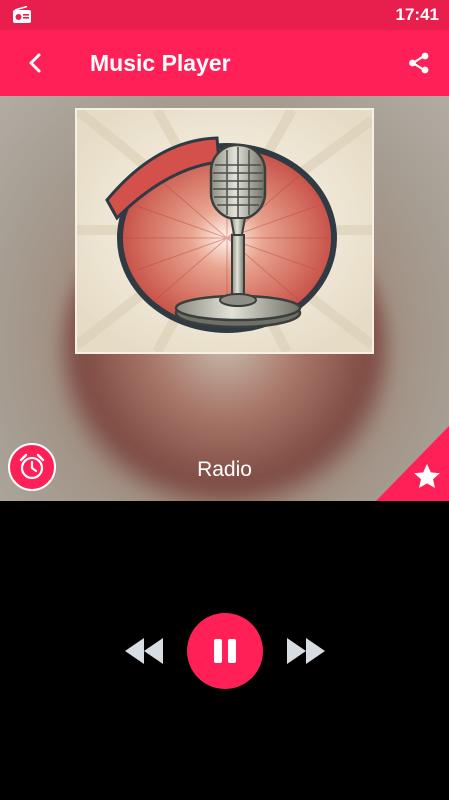 The image size is (449, 800). I want to click on pause-button, so click(225, 651).